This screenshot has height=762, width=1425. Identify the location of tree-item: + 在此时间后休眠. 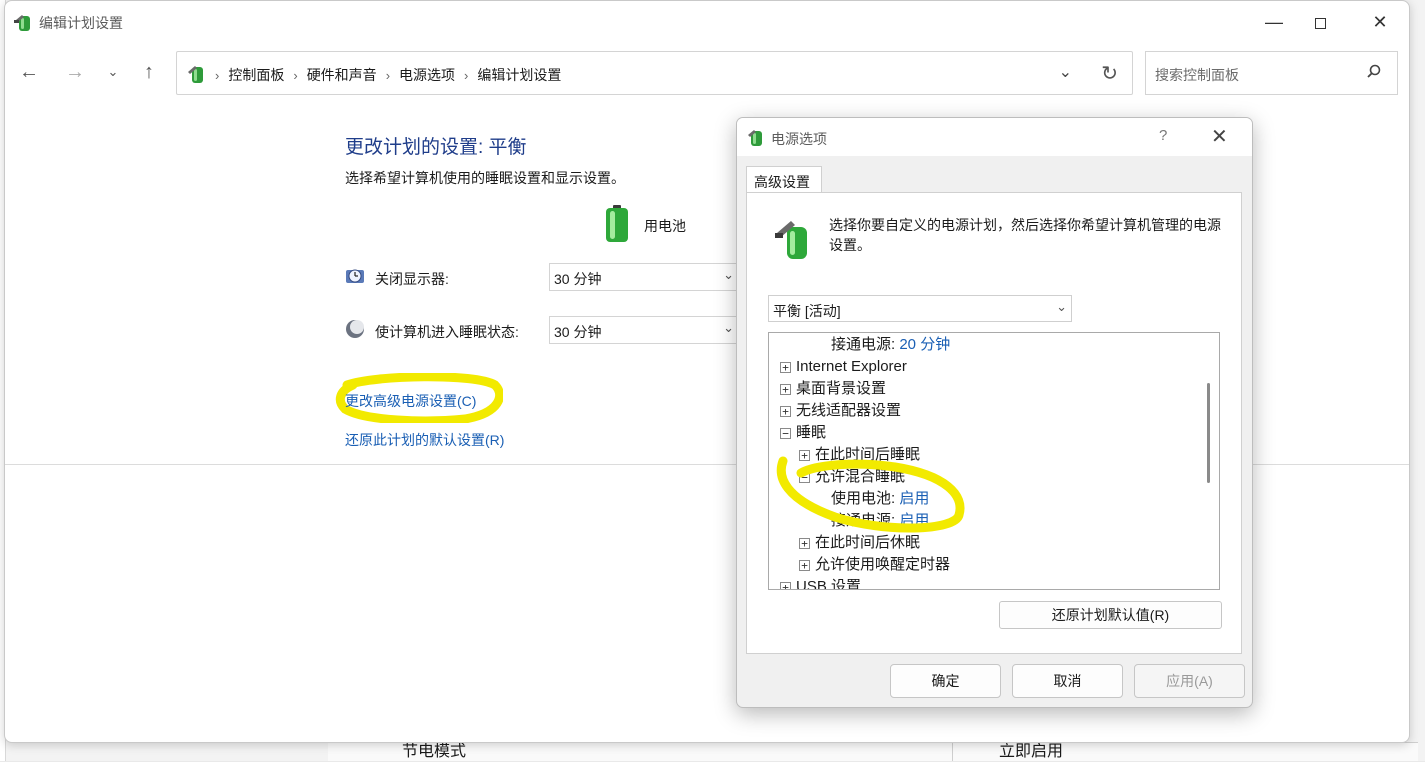
(859, 543).